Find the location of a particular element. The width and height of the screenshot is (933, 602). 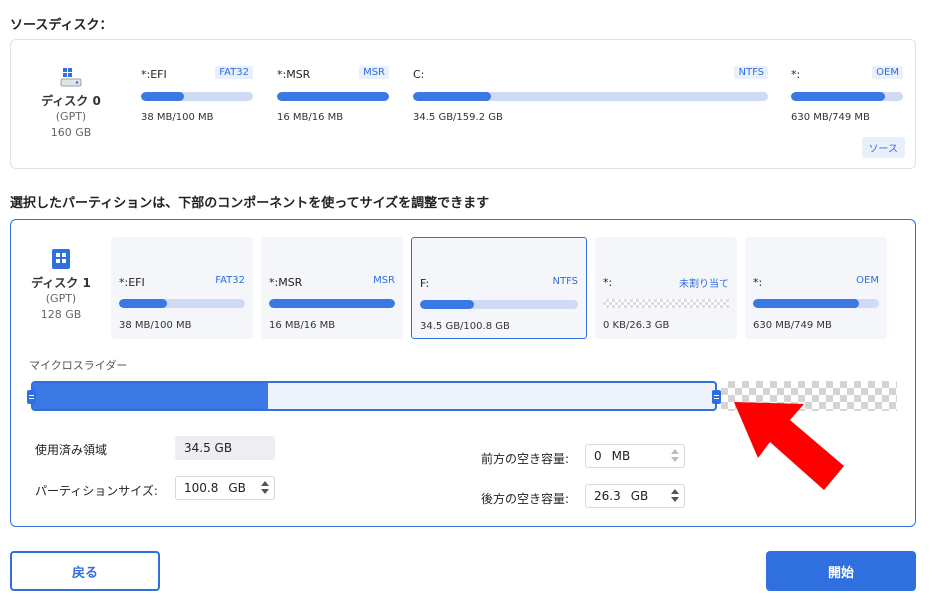

used-space-value: 34.5 GB is located at coordinates (208, 448).